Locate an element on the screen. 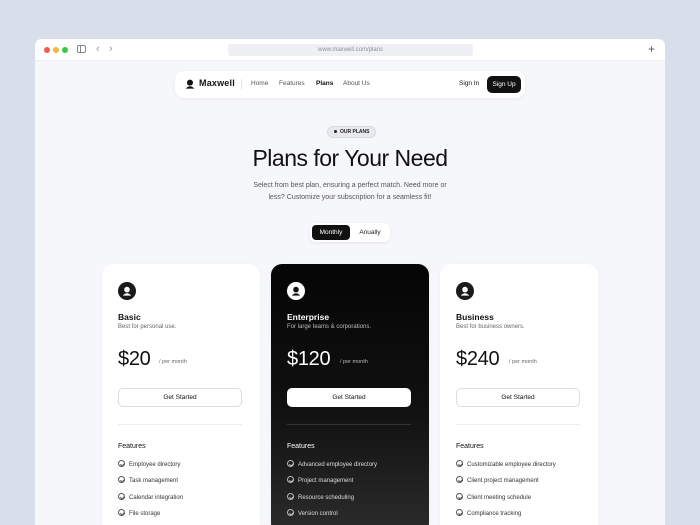 The height and width of the screenshot is (525, 700). feature-item: Task management is located at coordinates (148, 481).